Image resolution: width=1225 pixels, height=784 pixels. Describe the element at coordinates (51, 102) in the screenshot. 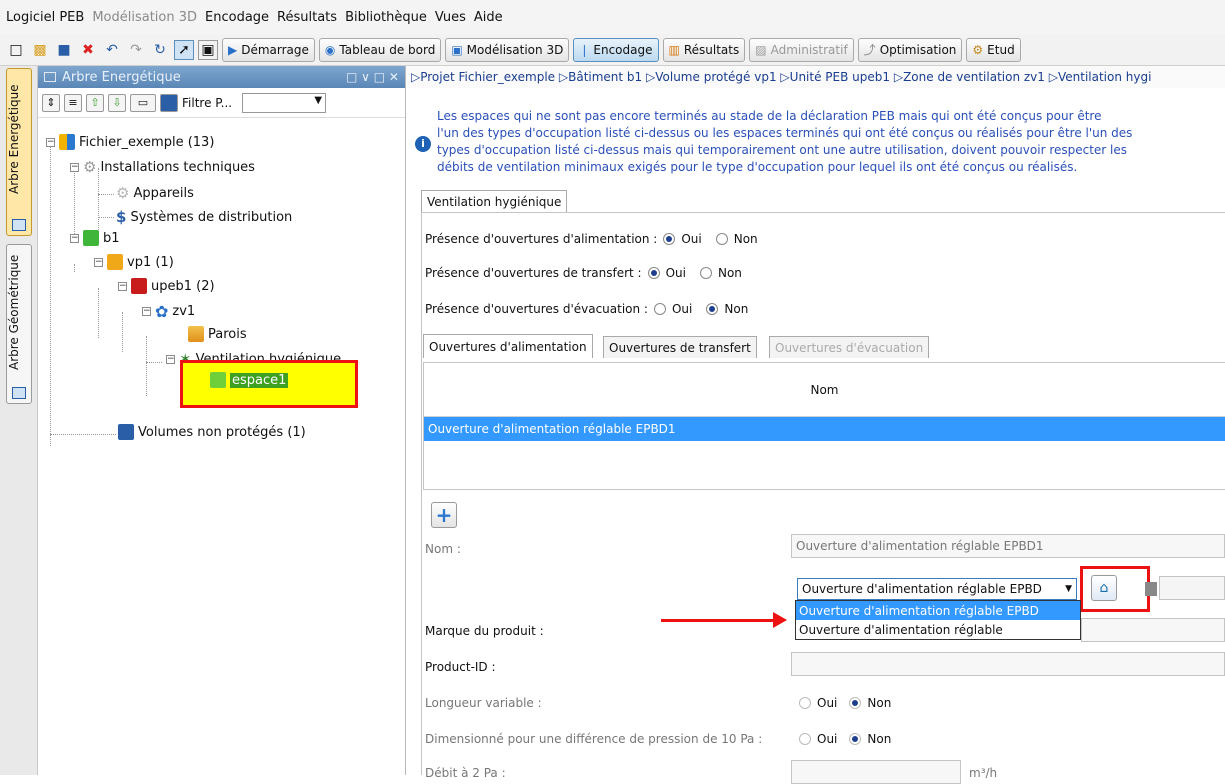

I see `expand-icon: ⇕` at that location.